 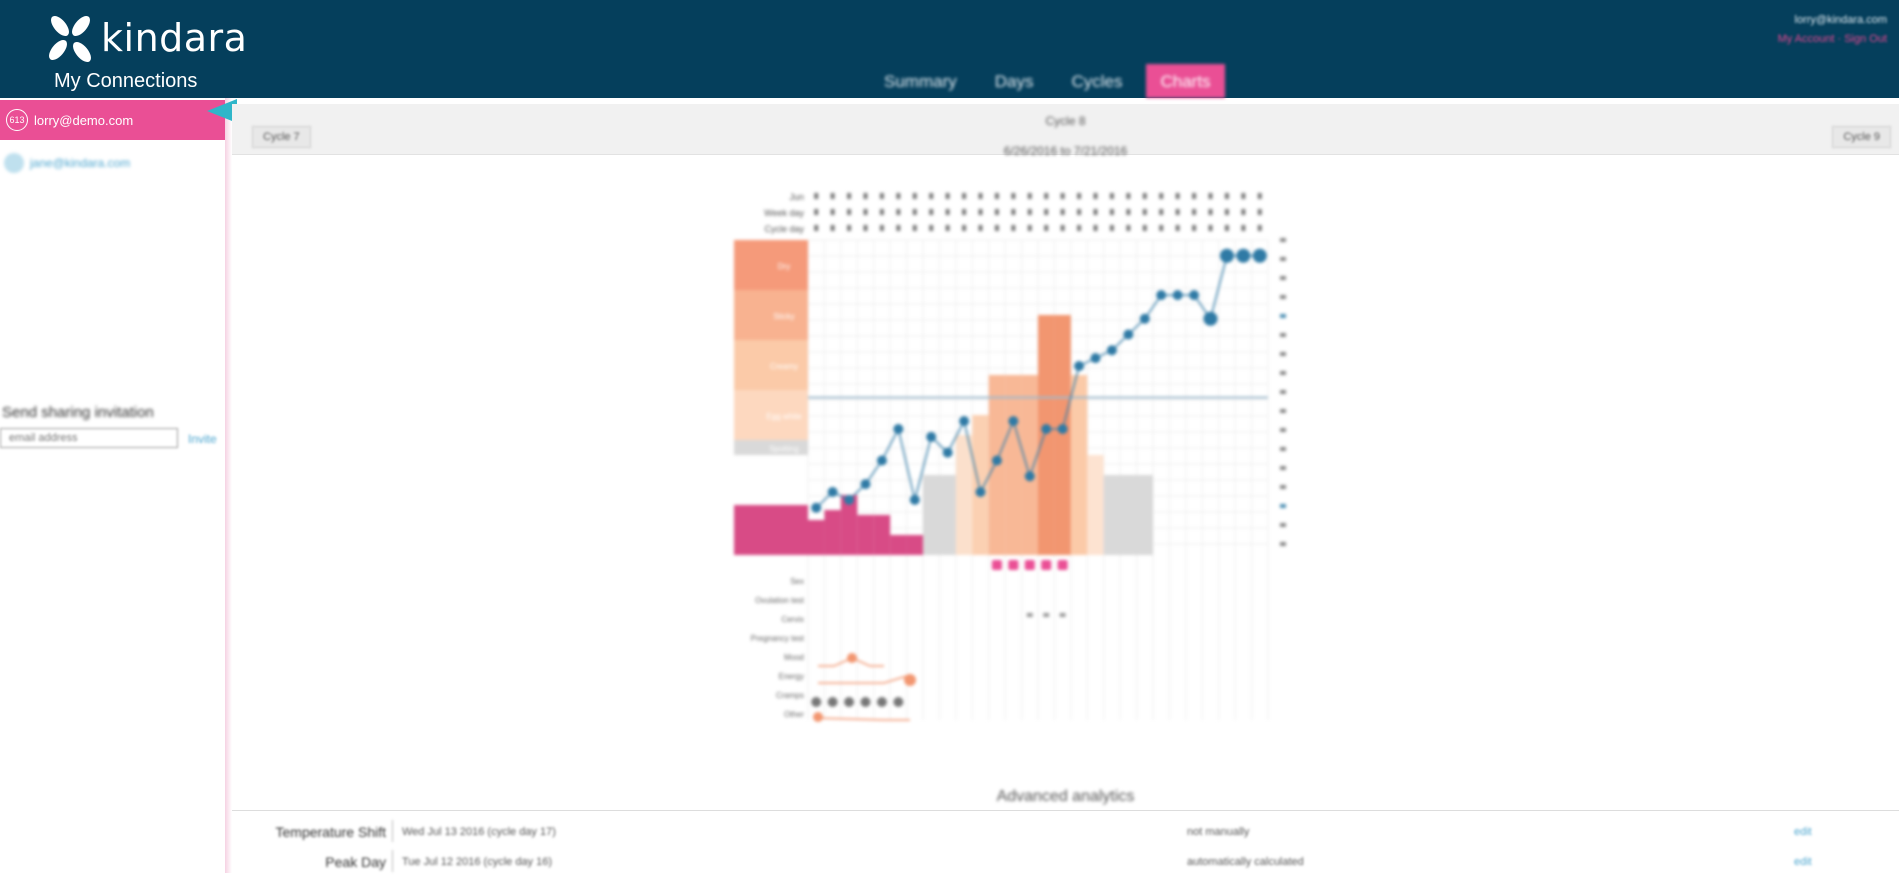 What do you see at coordinates (1096, 81) in the screenshot?
I see `tab-cycles: Cycles` at bounding box center [1096, 81].